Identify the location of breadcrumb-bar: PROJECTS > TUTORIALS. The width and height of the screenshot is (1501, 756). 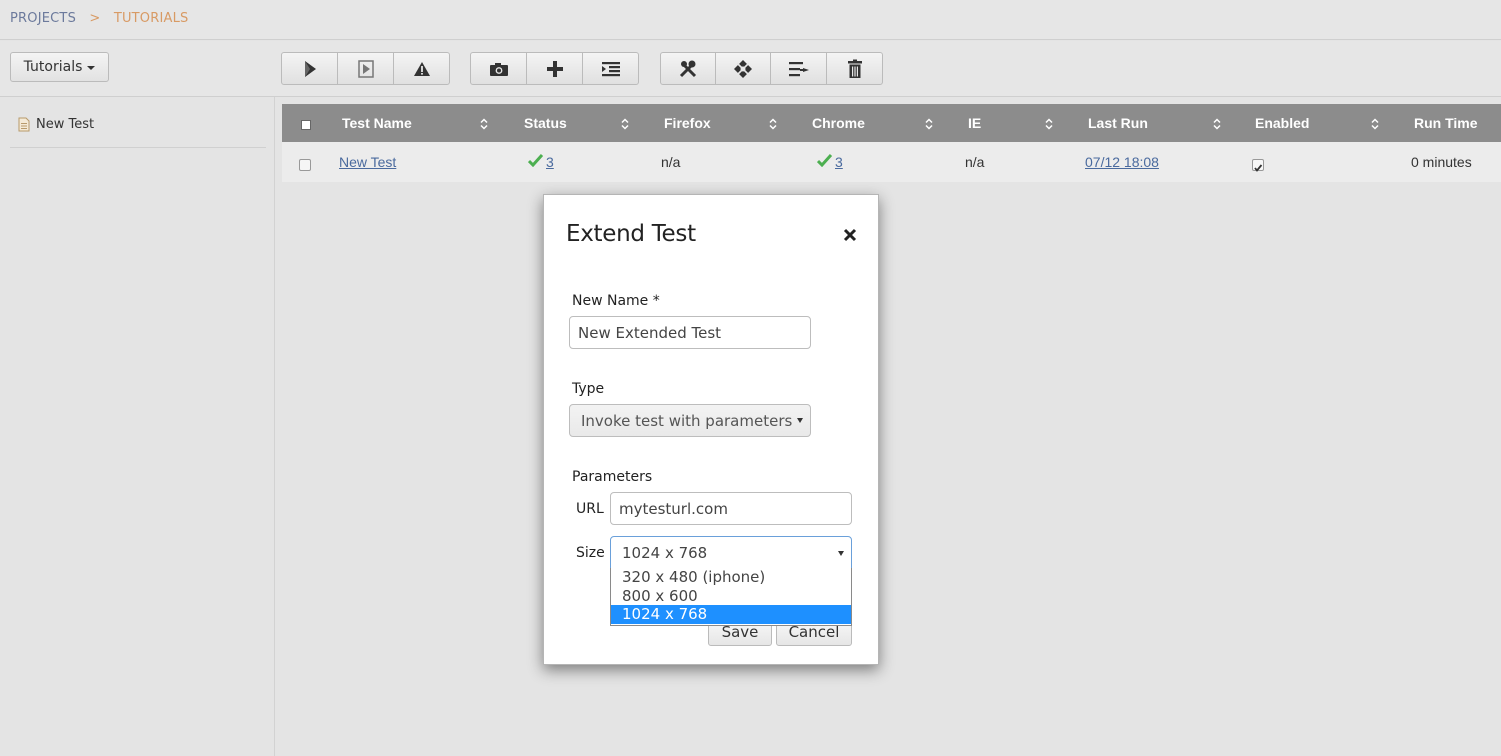
(750, 20).